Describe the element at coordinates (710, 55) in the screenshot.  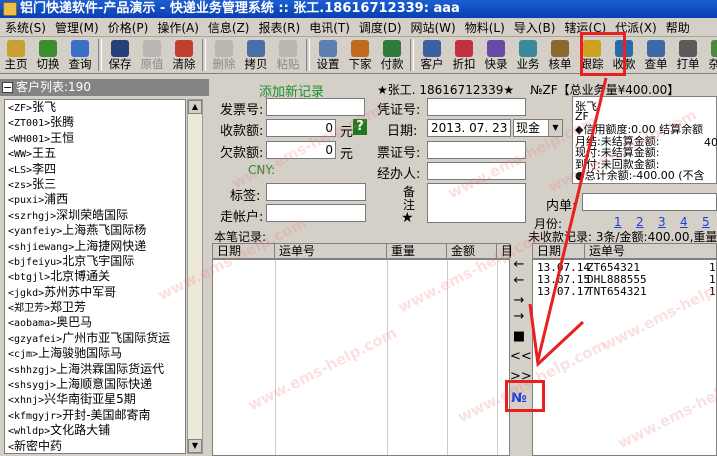
I see `misc-button: 杂收` at that location.